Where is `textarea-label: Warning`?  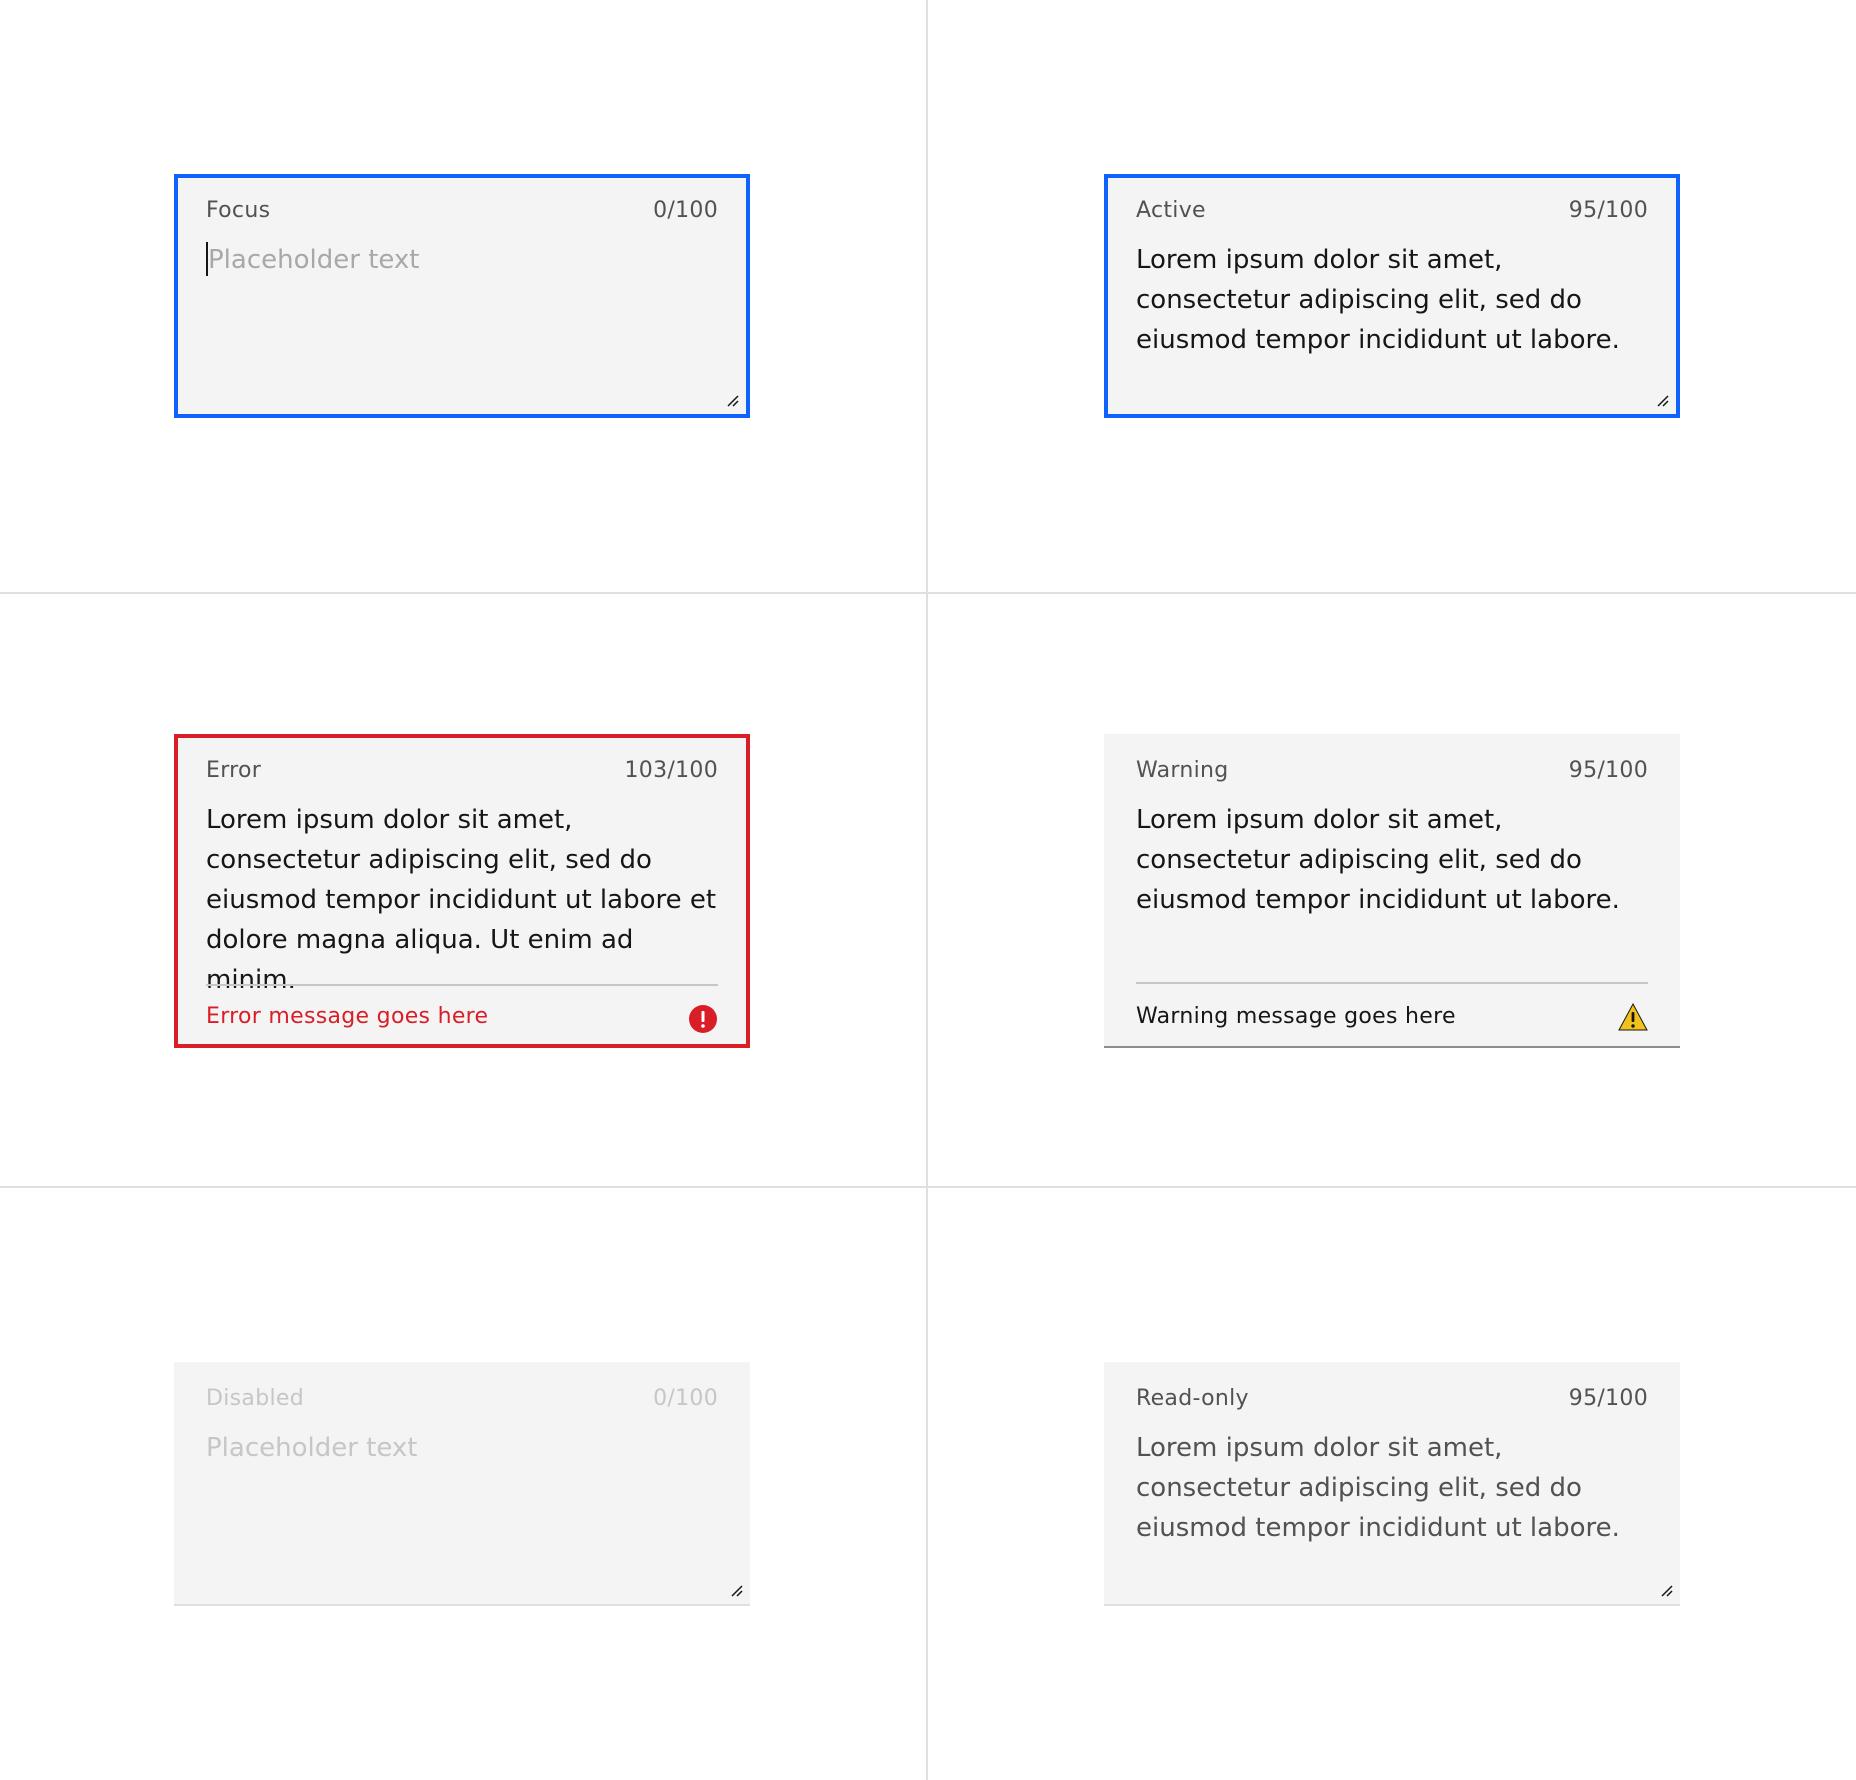 textarea-label: Warning is located at coordinates (1182, 770).